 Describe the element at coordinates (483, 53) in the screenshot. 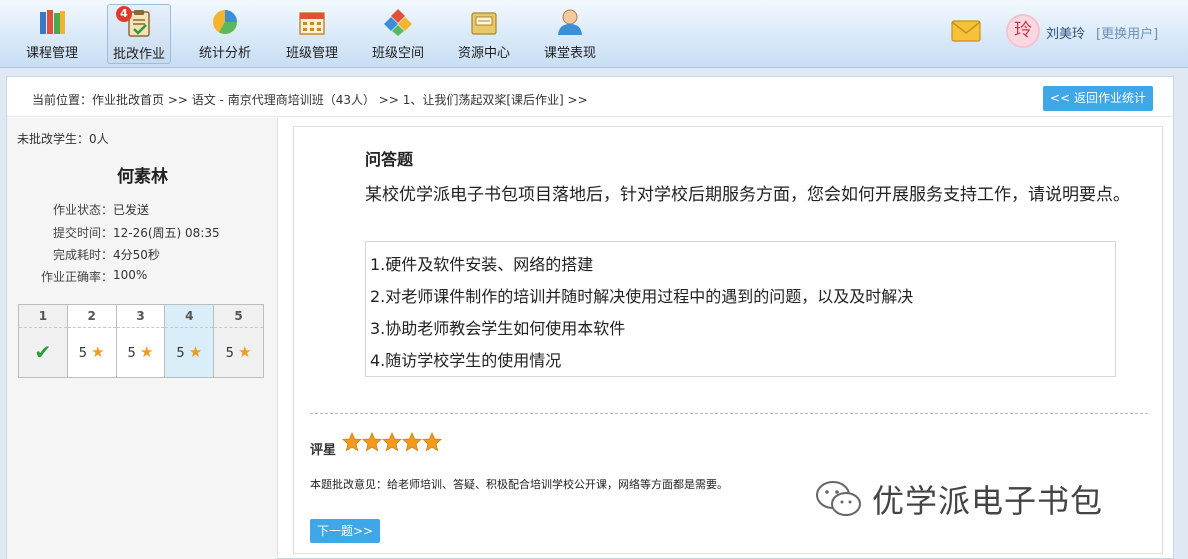

I see `nav-label: 资源中心` at that location.